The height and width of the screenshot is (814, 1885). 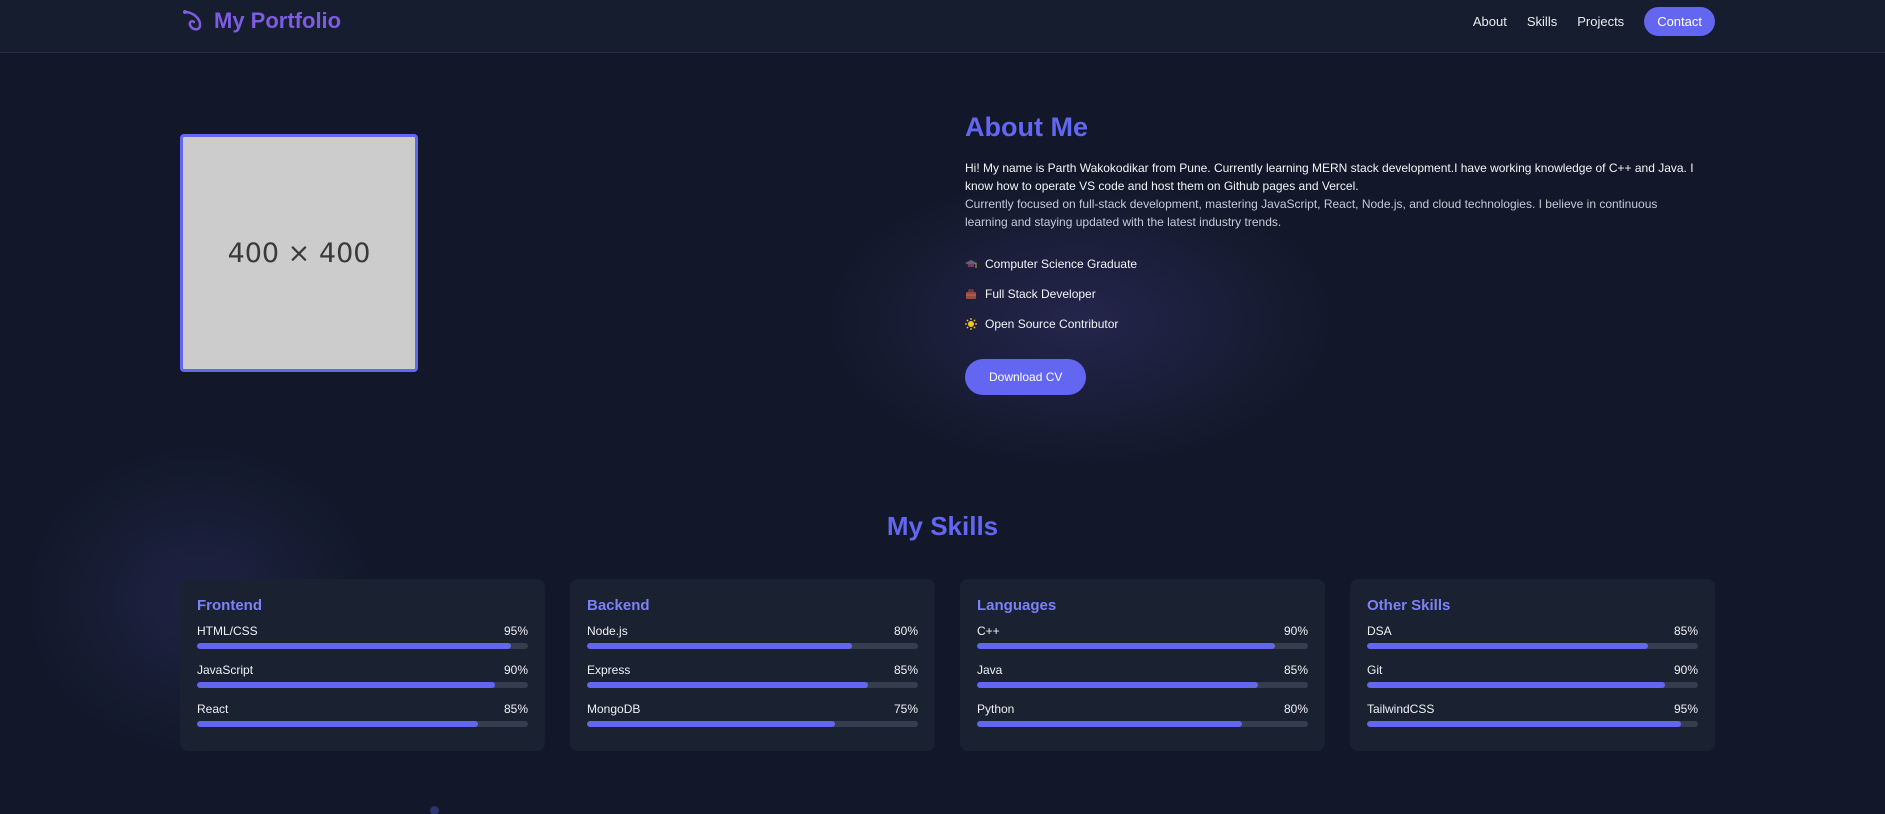 What do you see at coordinates (614, 709) in the screenshot?
I see `skill-label: MongoDB` at bounding box center [614, 709].